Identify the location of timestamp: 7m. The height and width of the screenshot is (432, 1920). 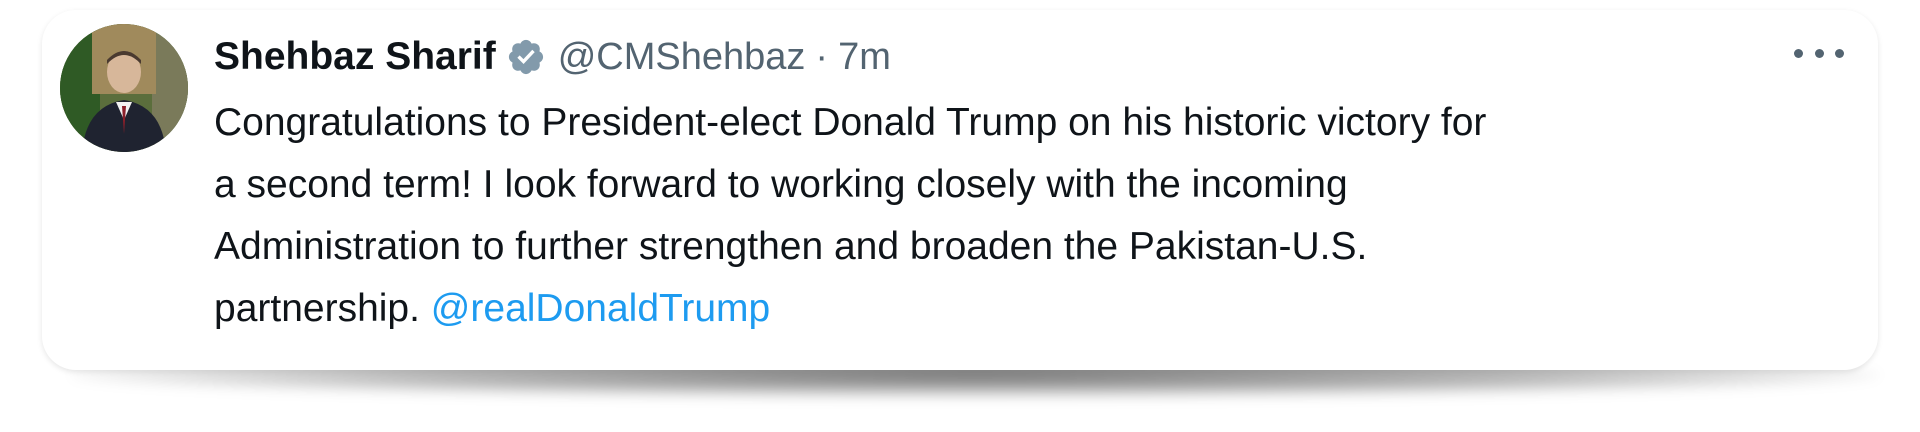
(864, 57).